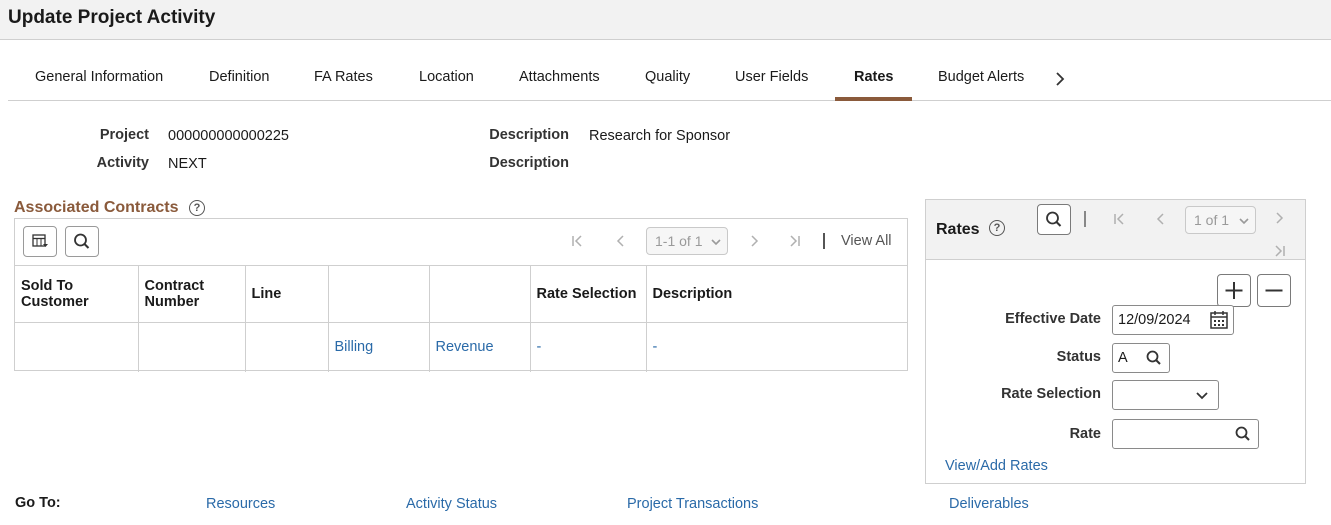  What do you see at coordinates (539, 347) in the screenshot?
I see `rate-selection-link: -` at bounding box center [539, 347].